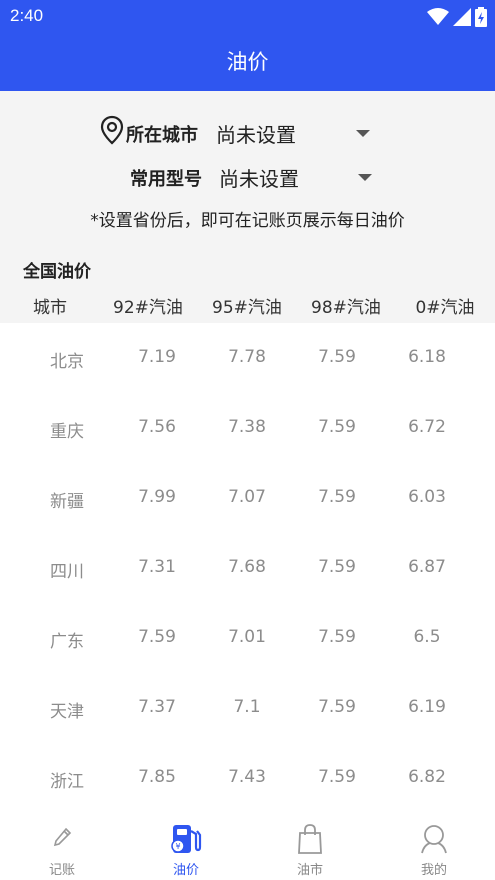 The image size is (495, 880). I want to click on cell-92: 7.56, so click(157, 427).